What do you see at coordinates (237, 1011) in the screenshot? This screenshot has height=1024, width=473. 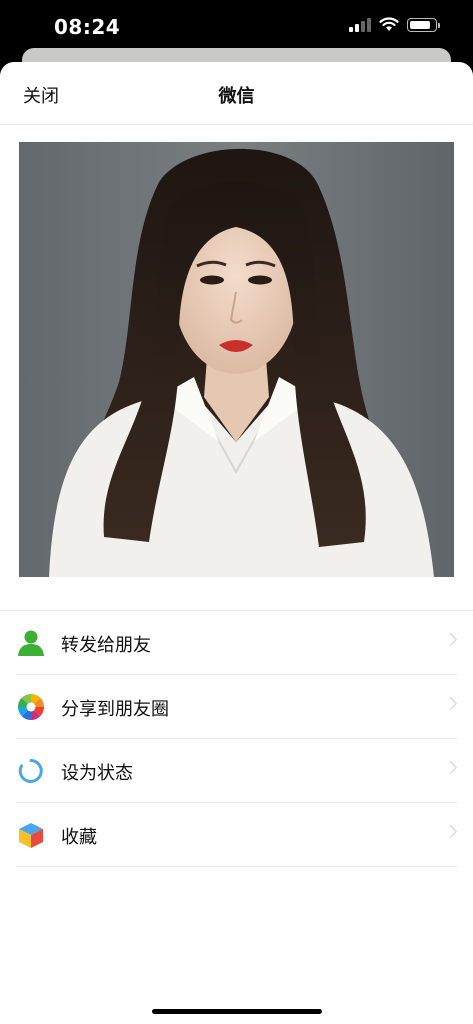 I see `home-indicator` at bounding box center [237, 1011].